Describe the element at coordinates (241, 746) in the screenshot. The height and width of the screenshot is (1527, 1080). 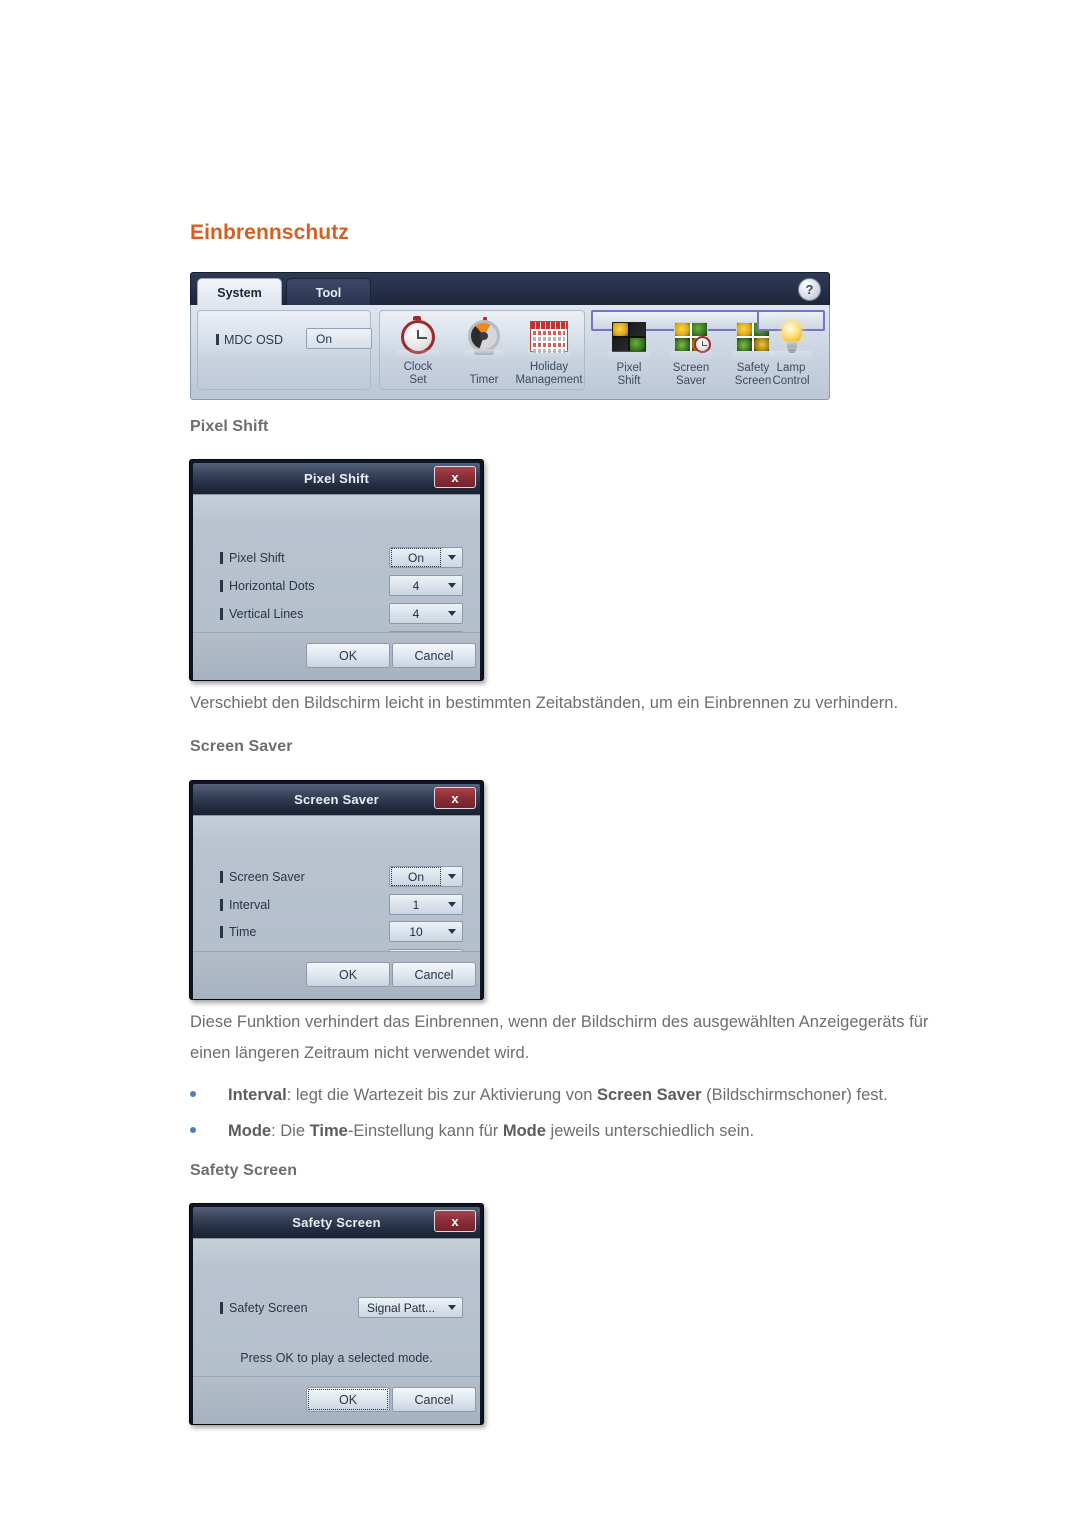
I see `section-heading-screen-saver: Screen Saver` at that location.